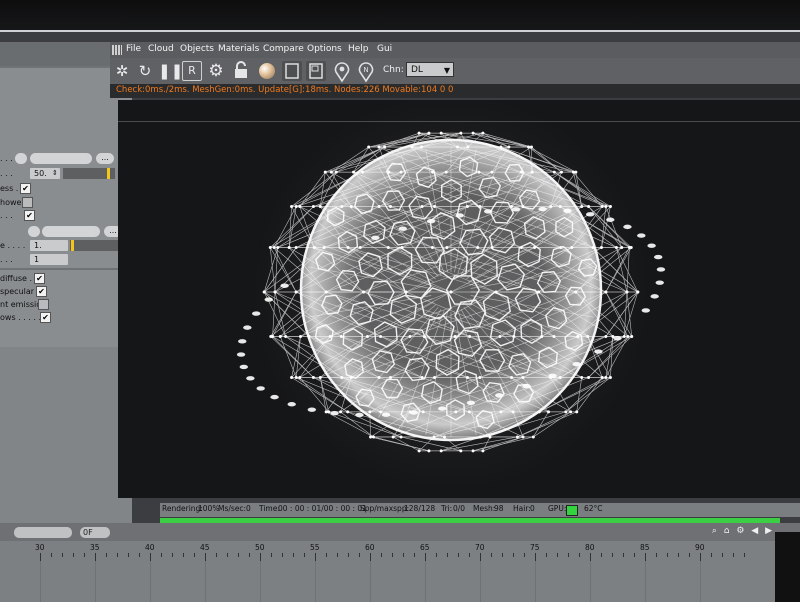 The height and width of the screenshot is (602, 800). What do you see at coordinates (342, 72) in the screenshot?
I see `pick-marker-icon` at bounding box center [342, 72].